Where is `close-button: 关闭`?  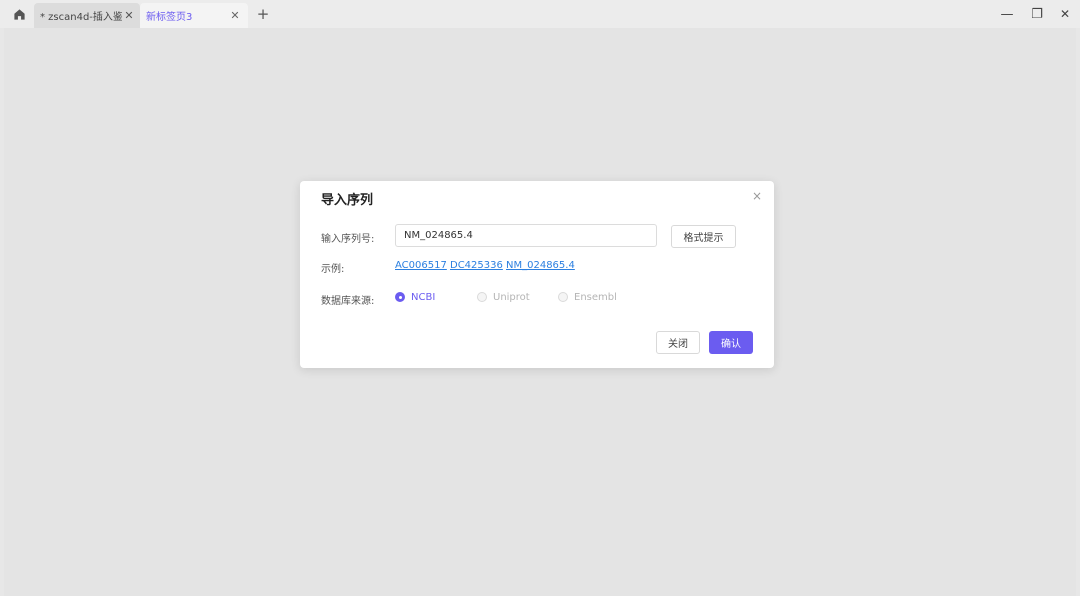
close-button: 关闭 is located at coordinates (678, 342).